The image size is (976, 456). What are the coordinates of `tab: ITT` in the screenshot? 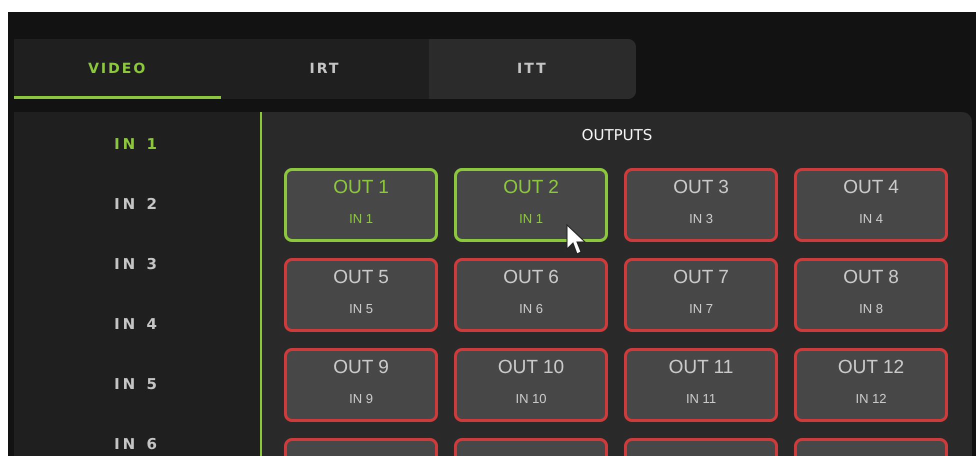 It's located at (532, 69).